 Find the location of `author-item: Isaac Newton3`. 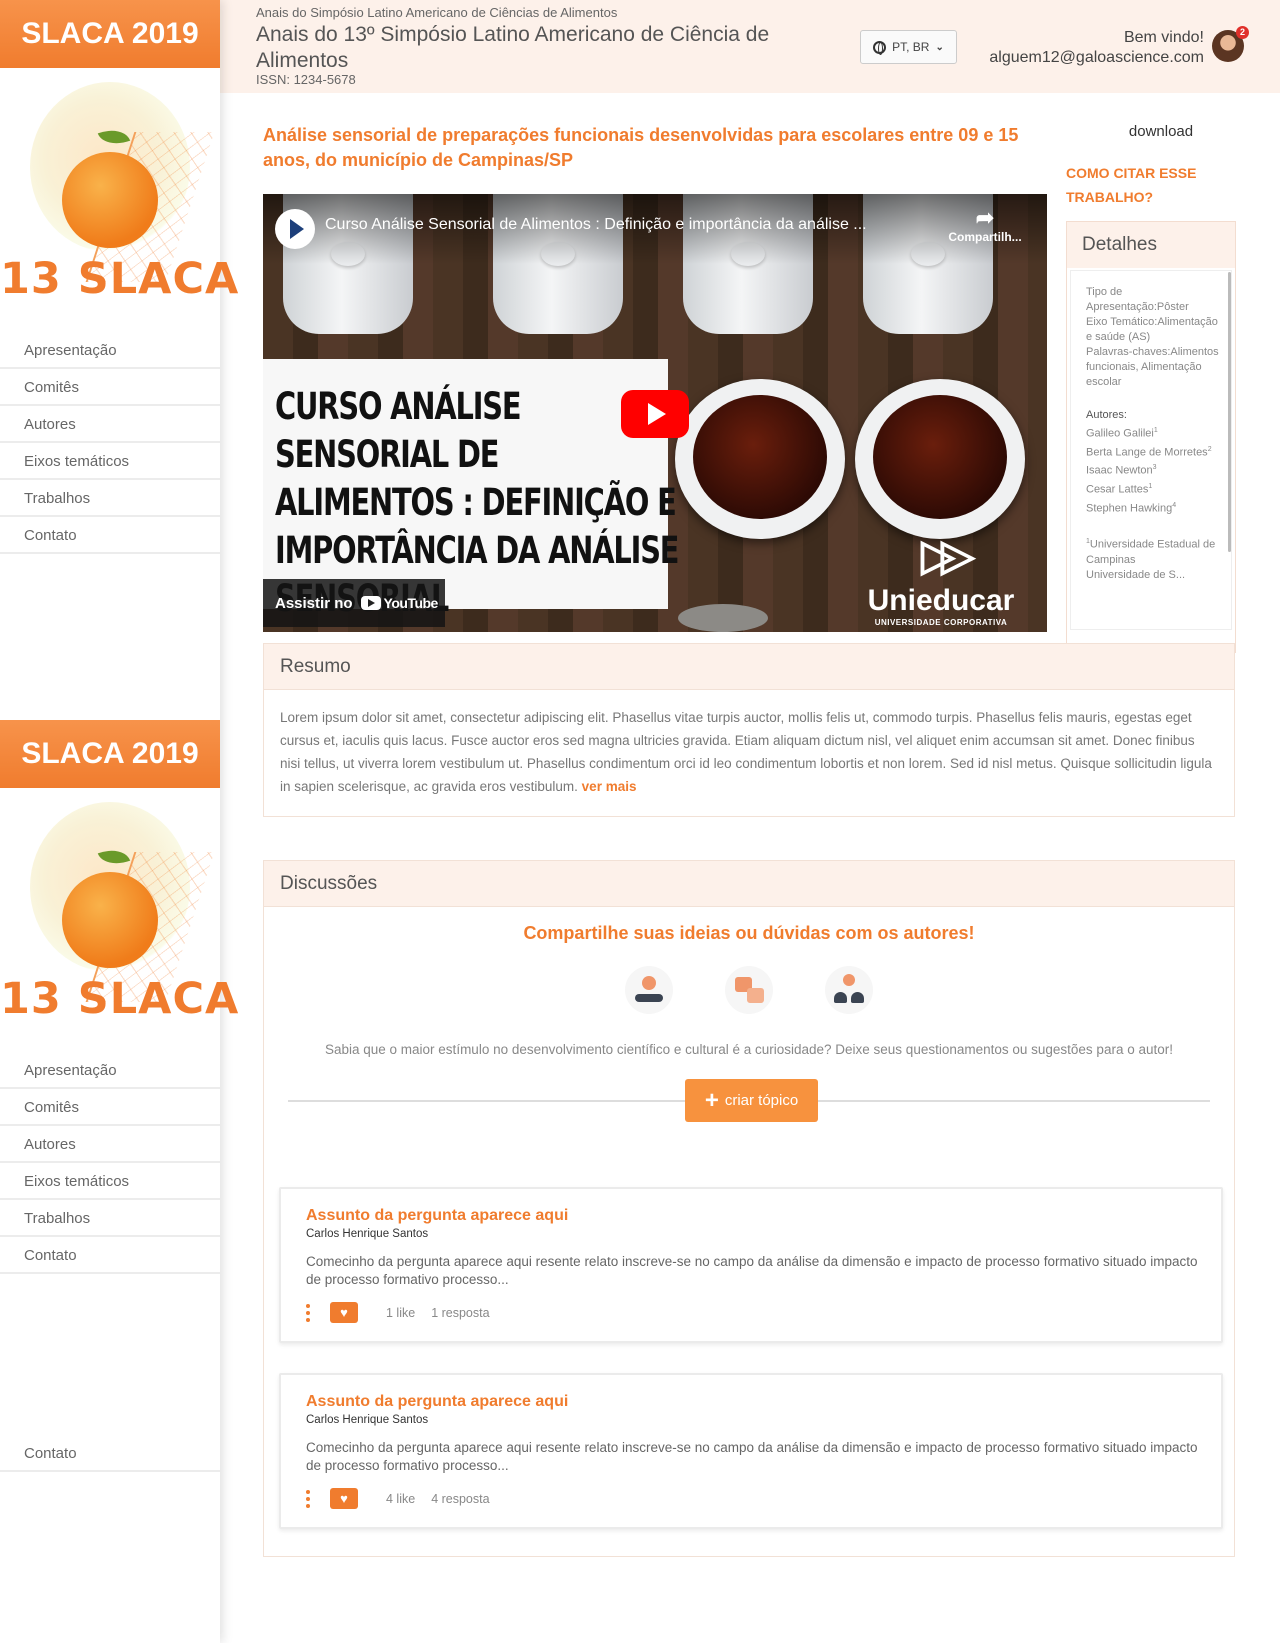

author-item: Isaac Newton3 is located at coordinates (1121, 470).